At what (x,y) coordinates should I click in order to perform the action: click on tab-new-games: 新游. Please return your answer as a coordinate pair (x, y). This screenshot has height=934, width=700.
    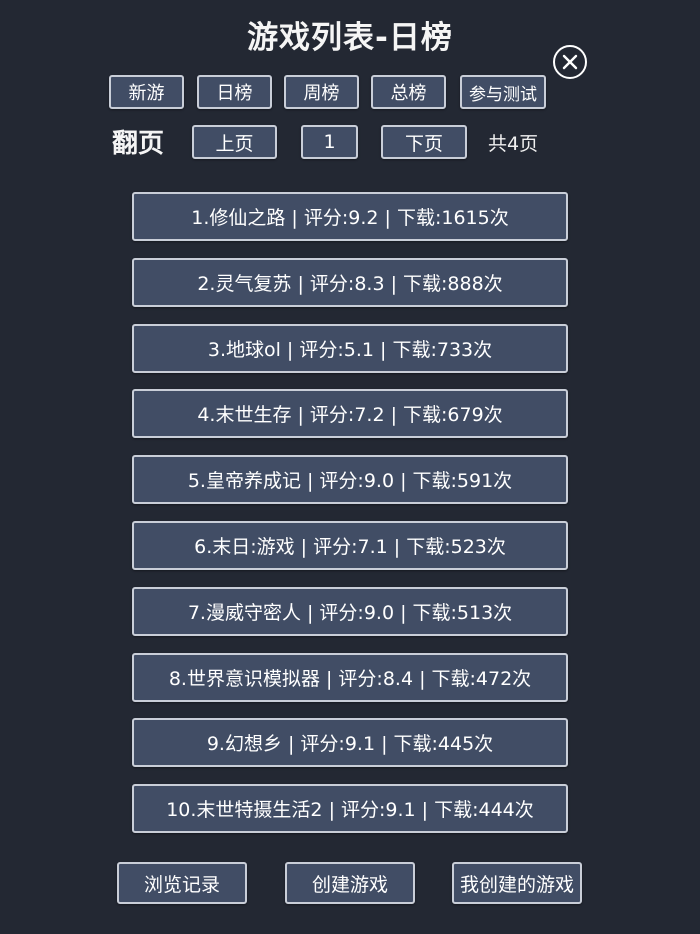
    Looking at the image, I should click on (146, 92).